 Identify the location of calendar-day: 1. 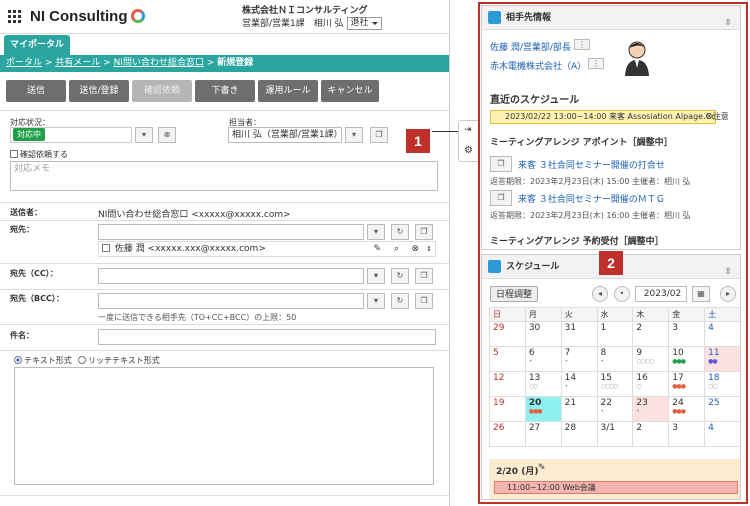
(615, 334).